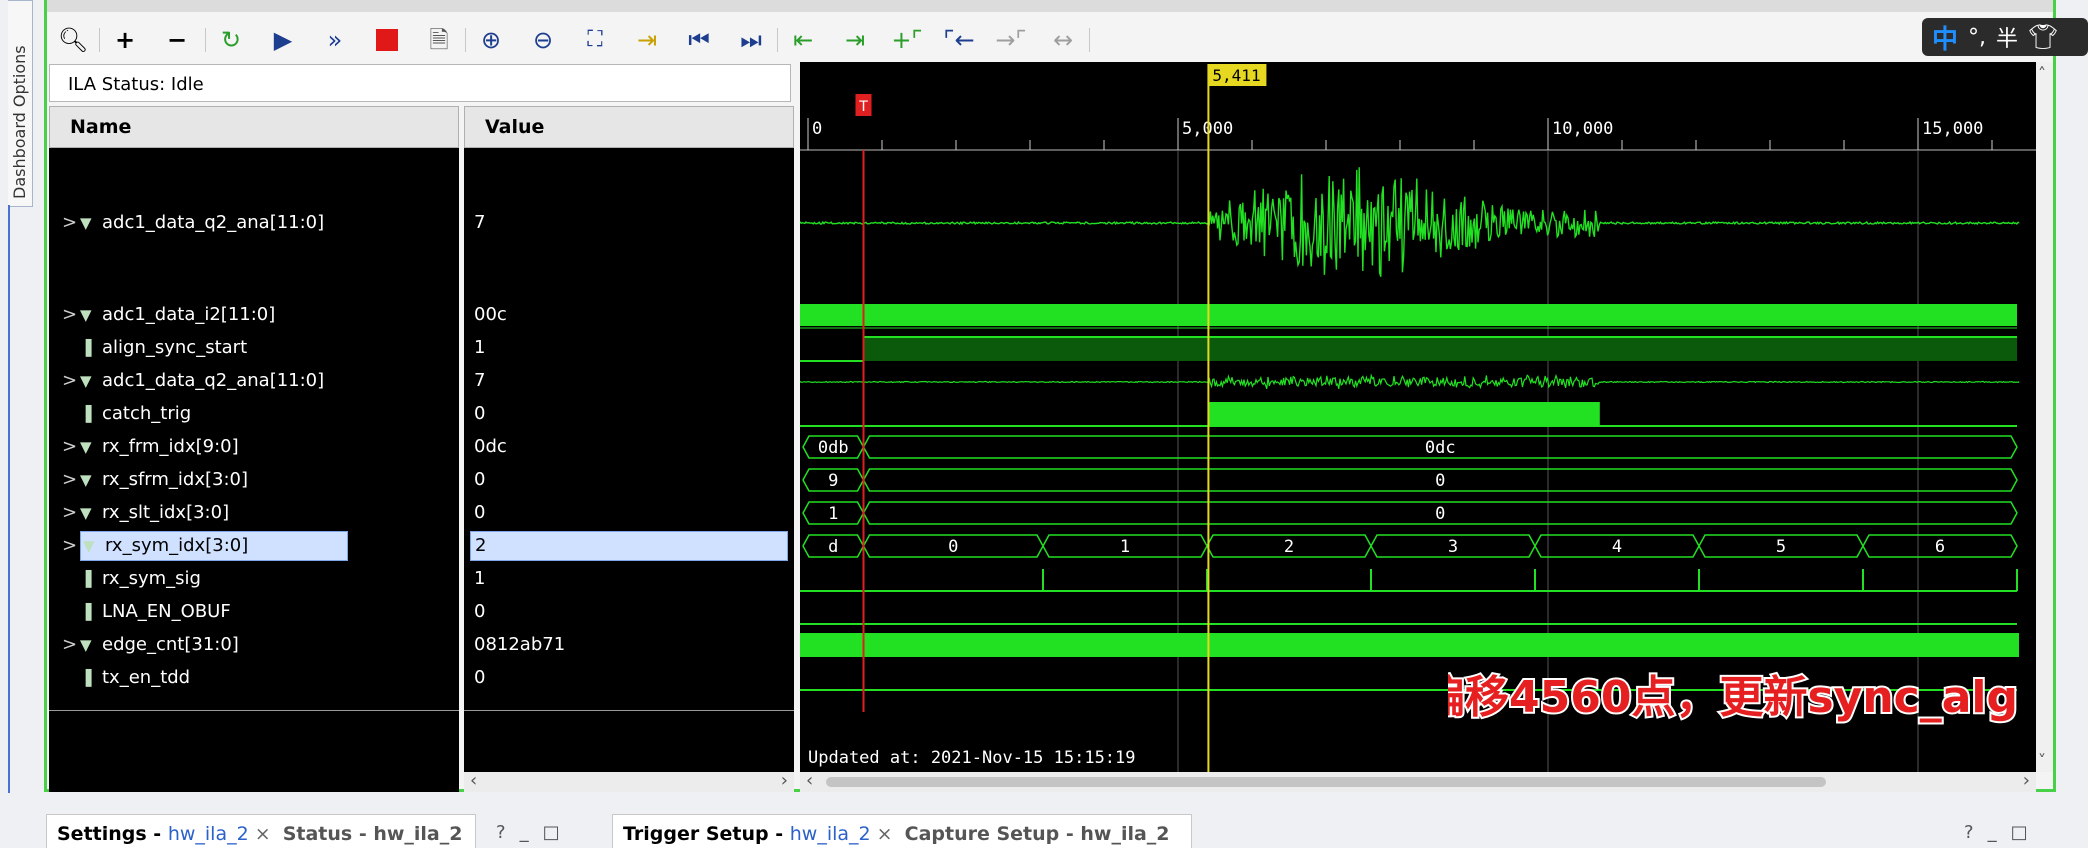 The height and width of the screenshot is (848, 2088). I want to click on status-tab-title: Status - hw_ila_2, so click(373, 834).